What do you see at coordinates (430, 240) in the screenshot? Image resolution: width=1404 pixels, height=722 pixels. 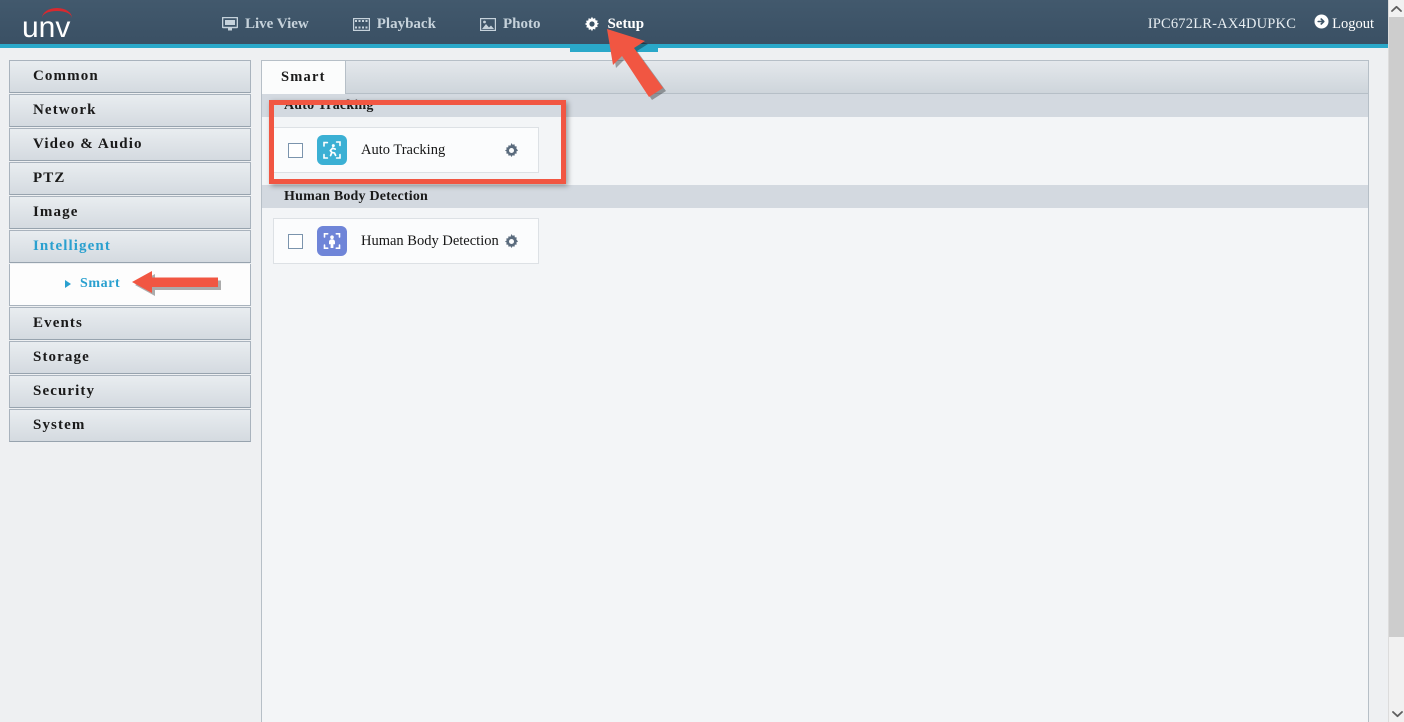 I see `feature-label: Human Body Detection` at bounding box center [430, 240].